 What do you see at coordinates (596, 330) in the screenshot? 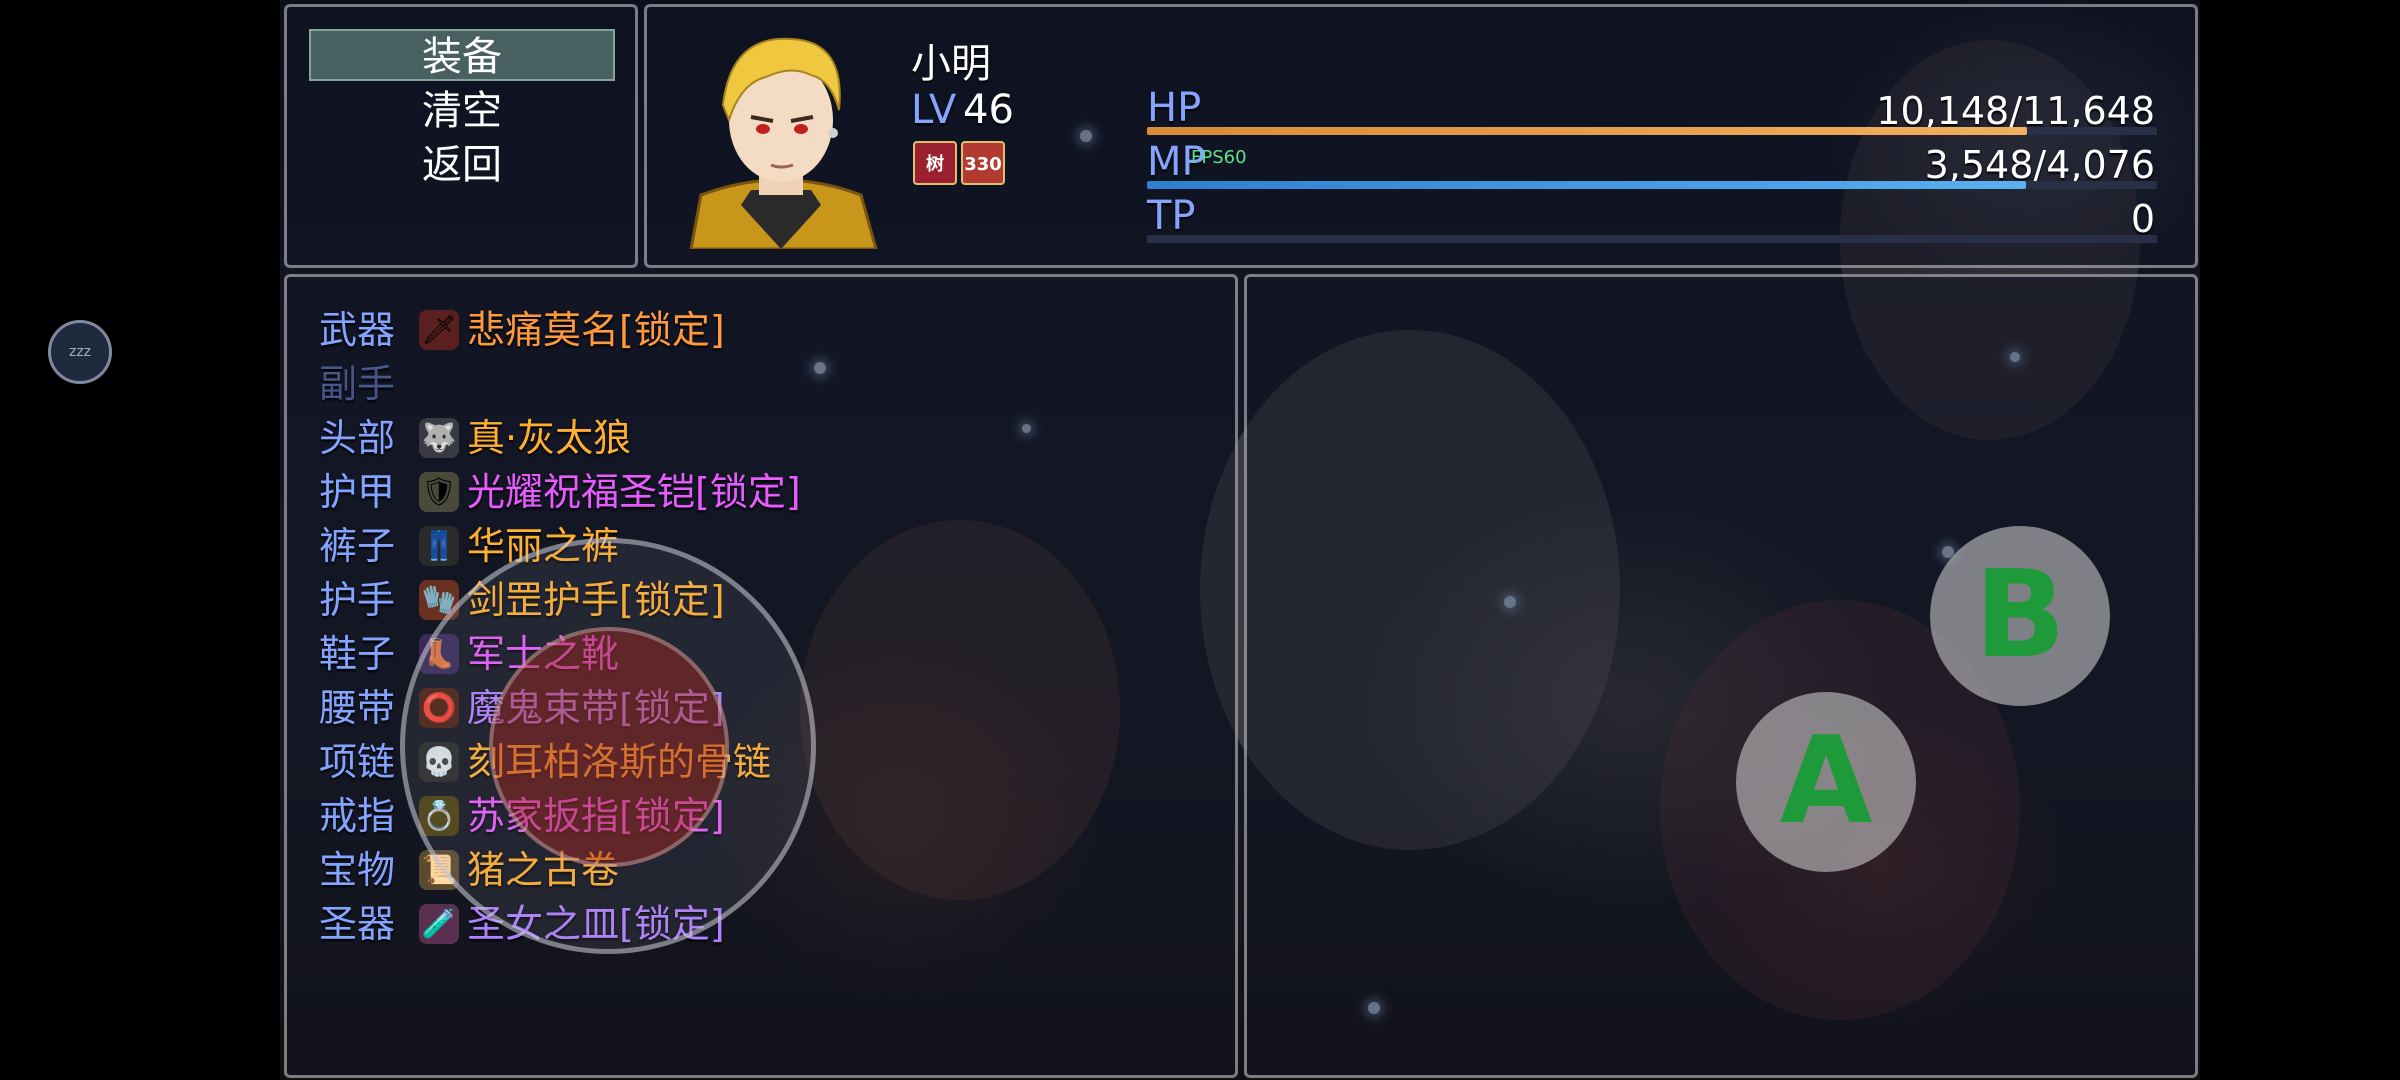
I see `slot-item-name: 悲痛莫名[锁定]` at bounding box center [596, 330].